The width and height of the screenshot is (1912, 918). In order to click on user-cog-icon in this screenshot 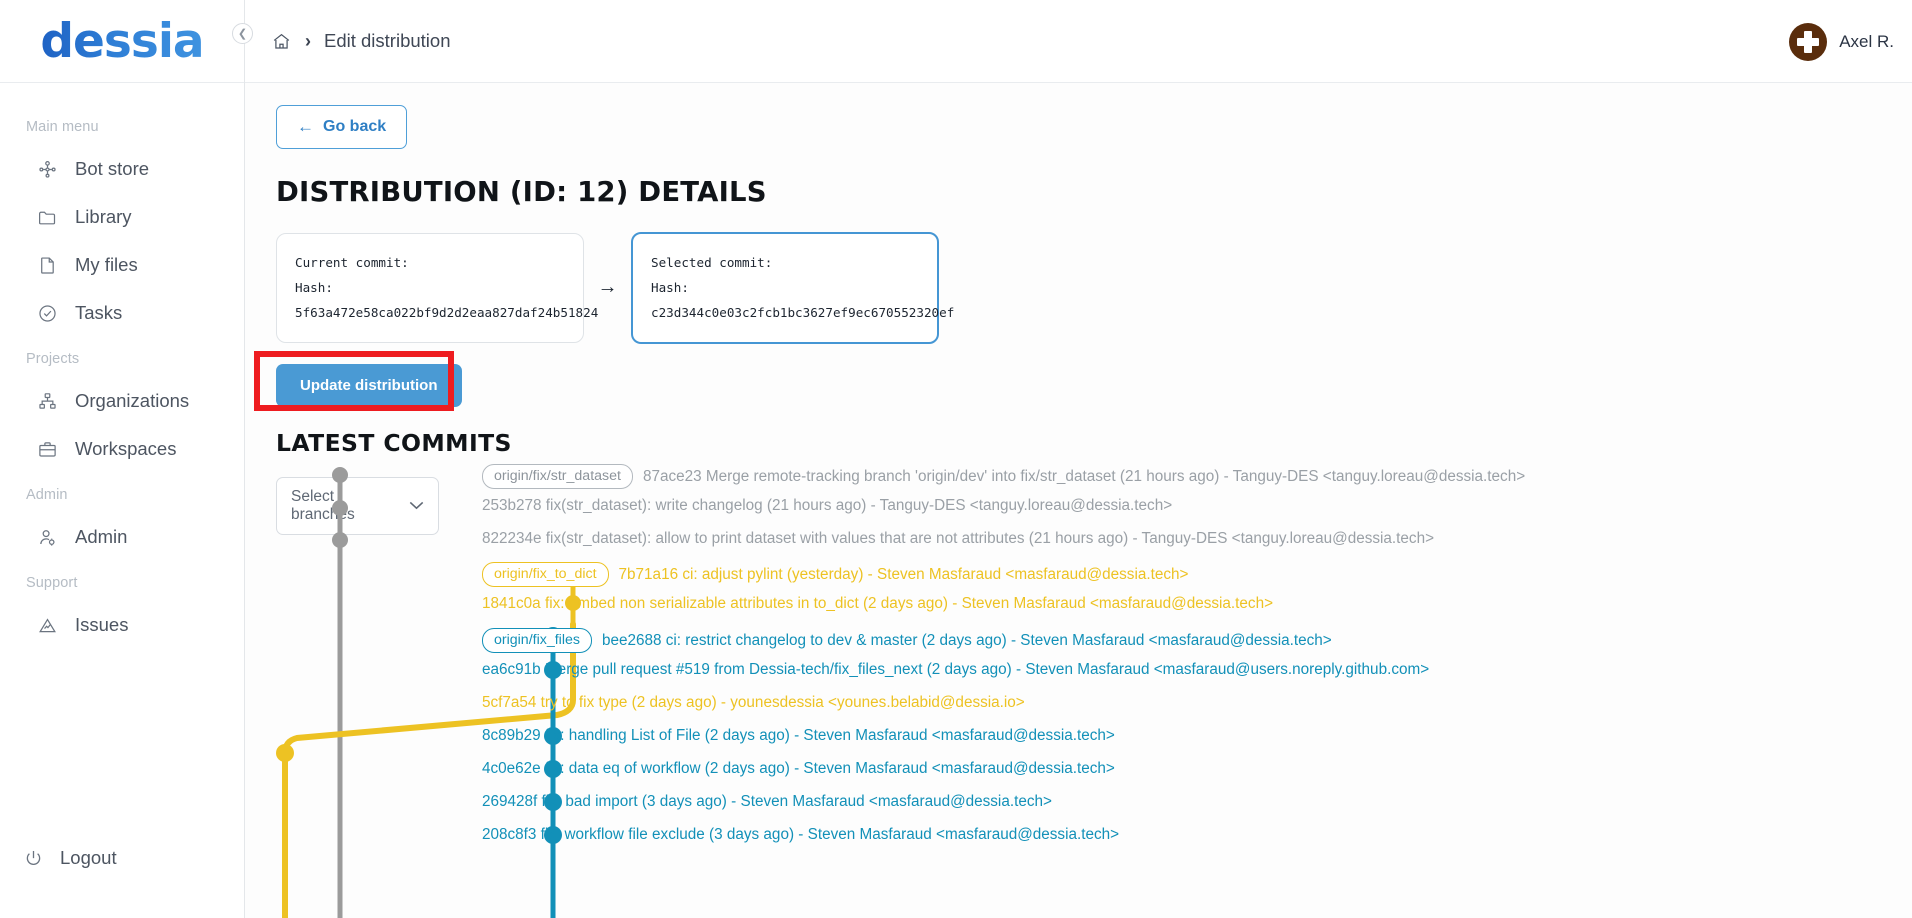, I will do `click(47, 537)`.